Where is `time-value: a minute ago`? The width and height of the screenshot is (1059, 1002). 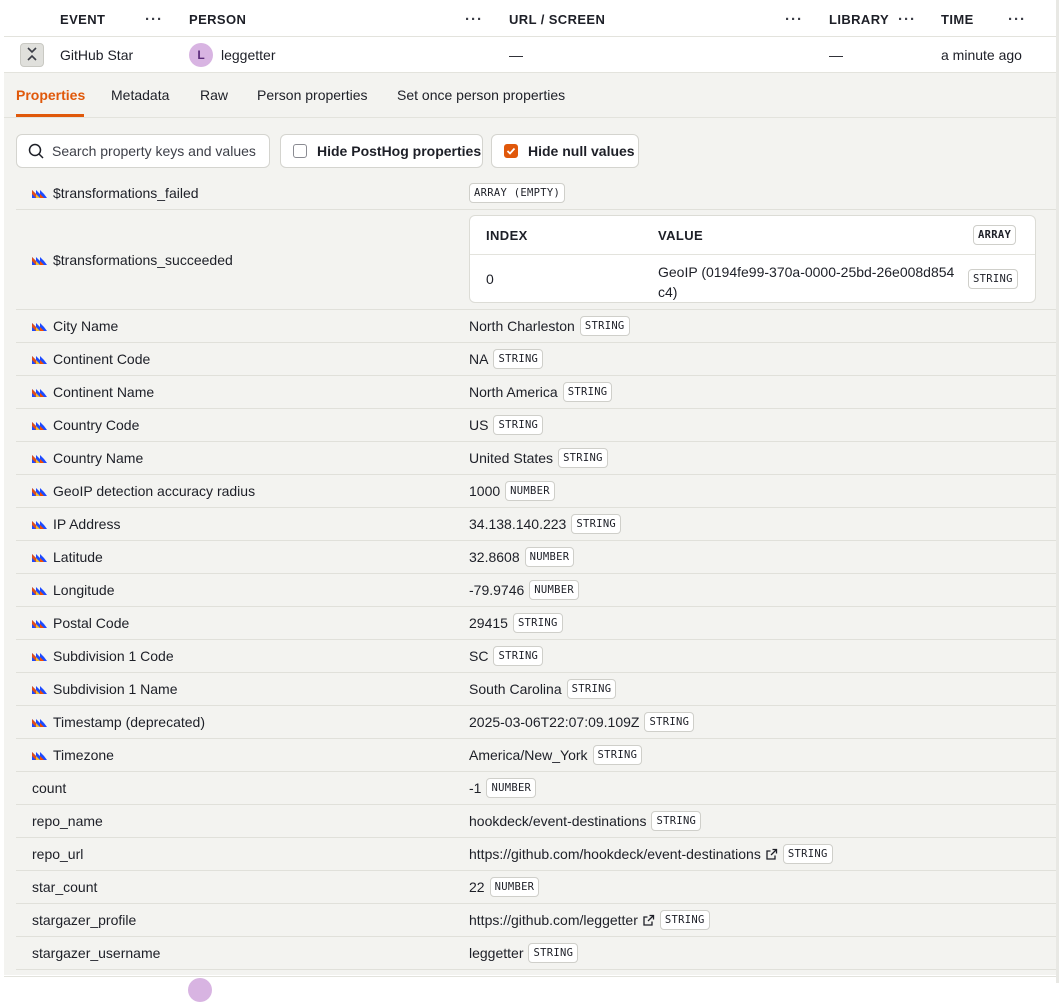 time-value: a minute ago is located at coordinates (981, 54).